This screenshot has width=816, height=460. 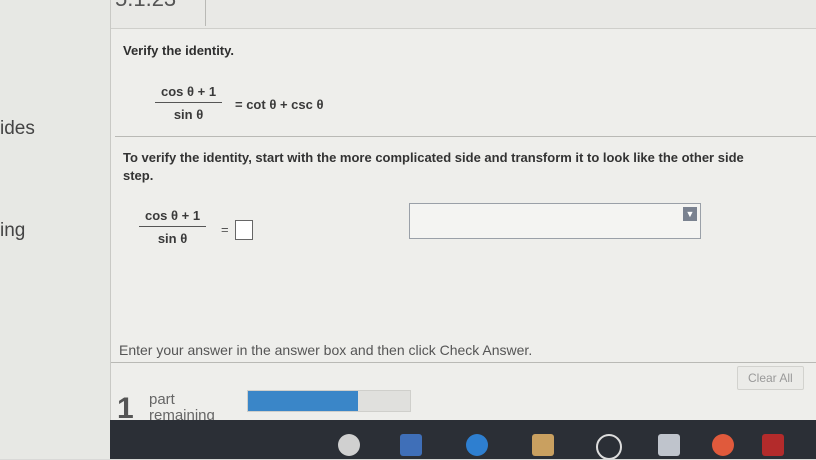 What do you see at coordinates (158, 13) in the screenshot?
I see `question-number: 5.1.23` at bounding box center [158, 13].